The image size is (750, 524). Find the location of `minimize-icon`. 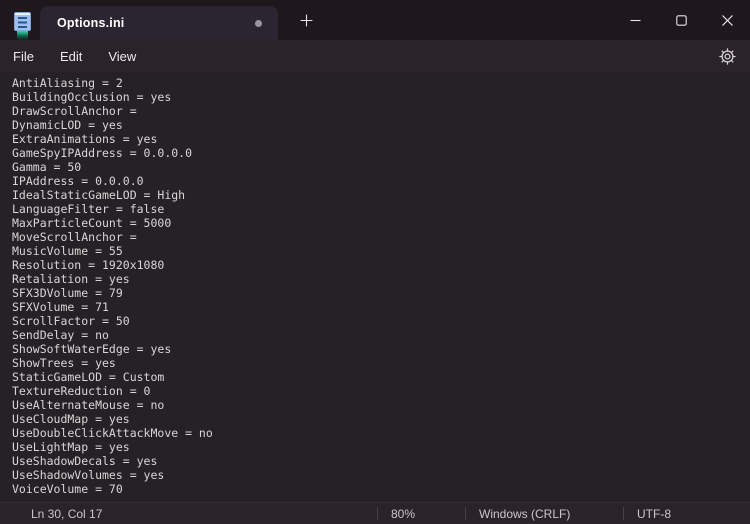

minimize-icon is located at coordinates (635, 20).